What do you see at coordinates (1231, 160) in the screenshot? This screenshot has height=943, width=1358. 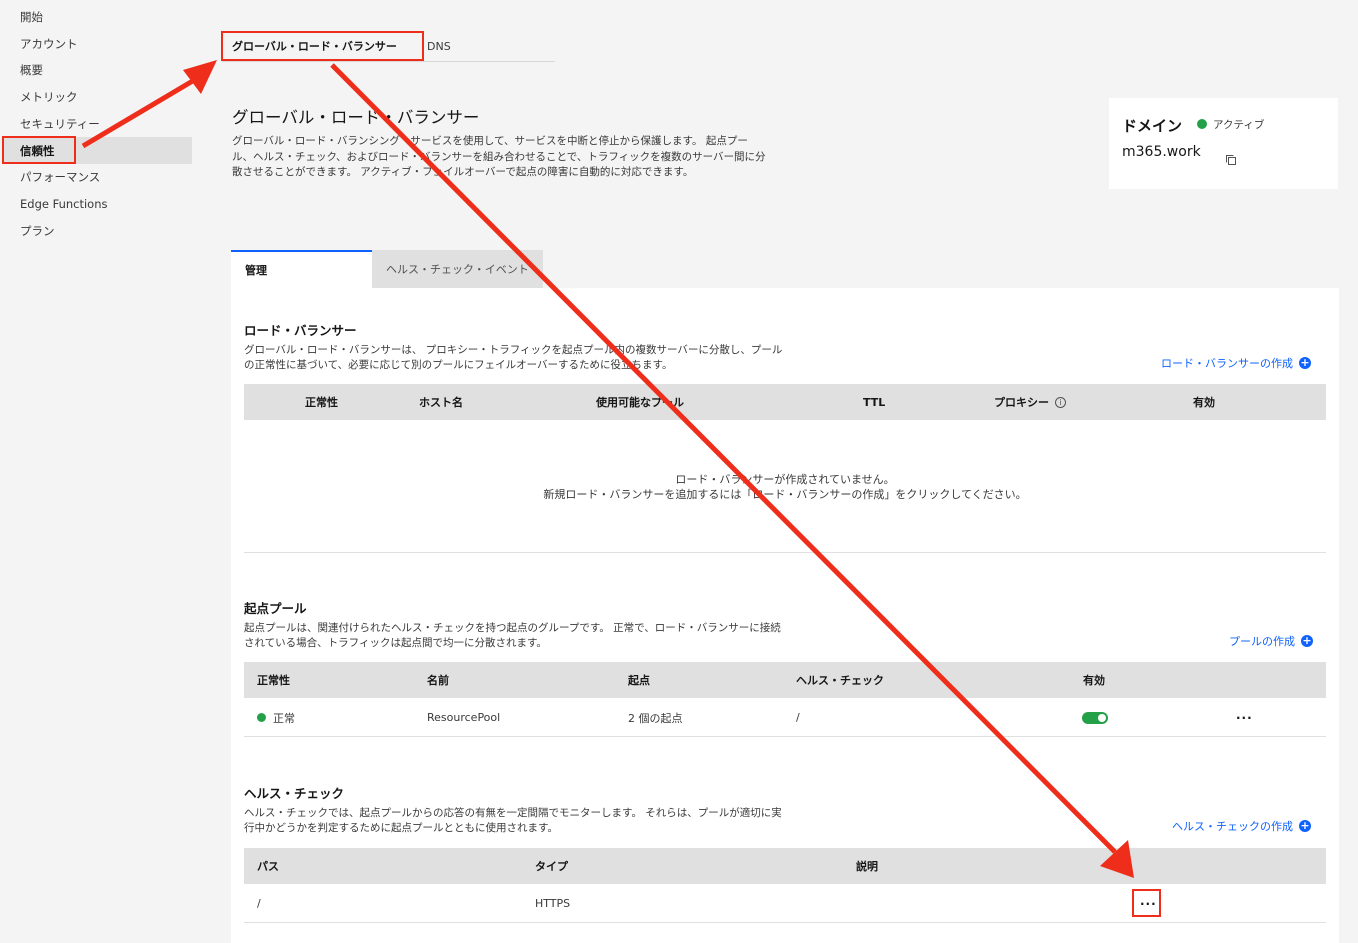 I see `copy-icon` at bounding box center [1231, 160].